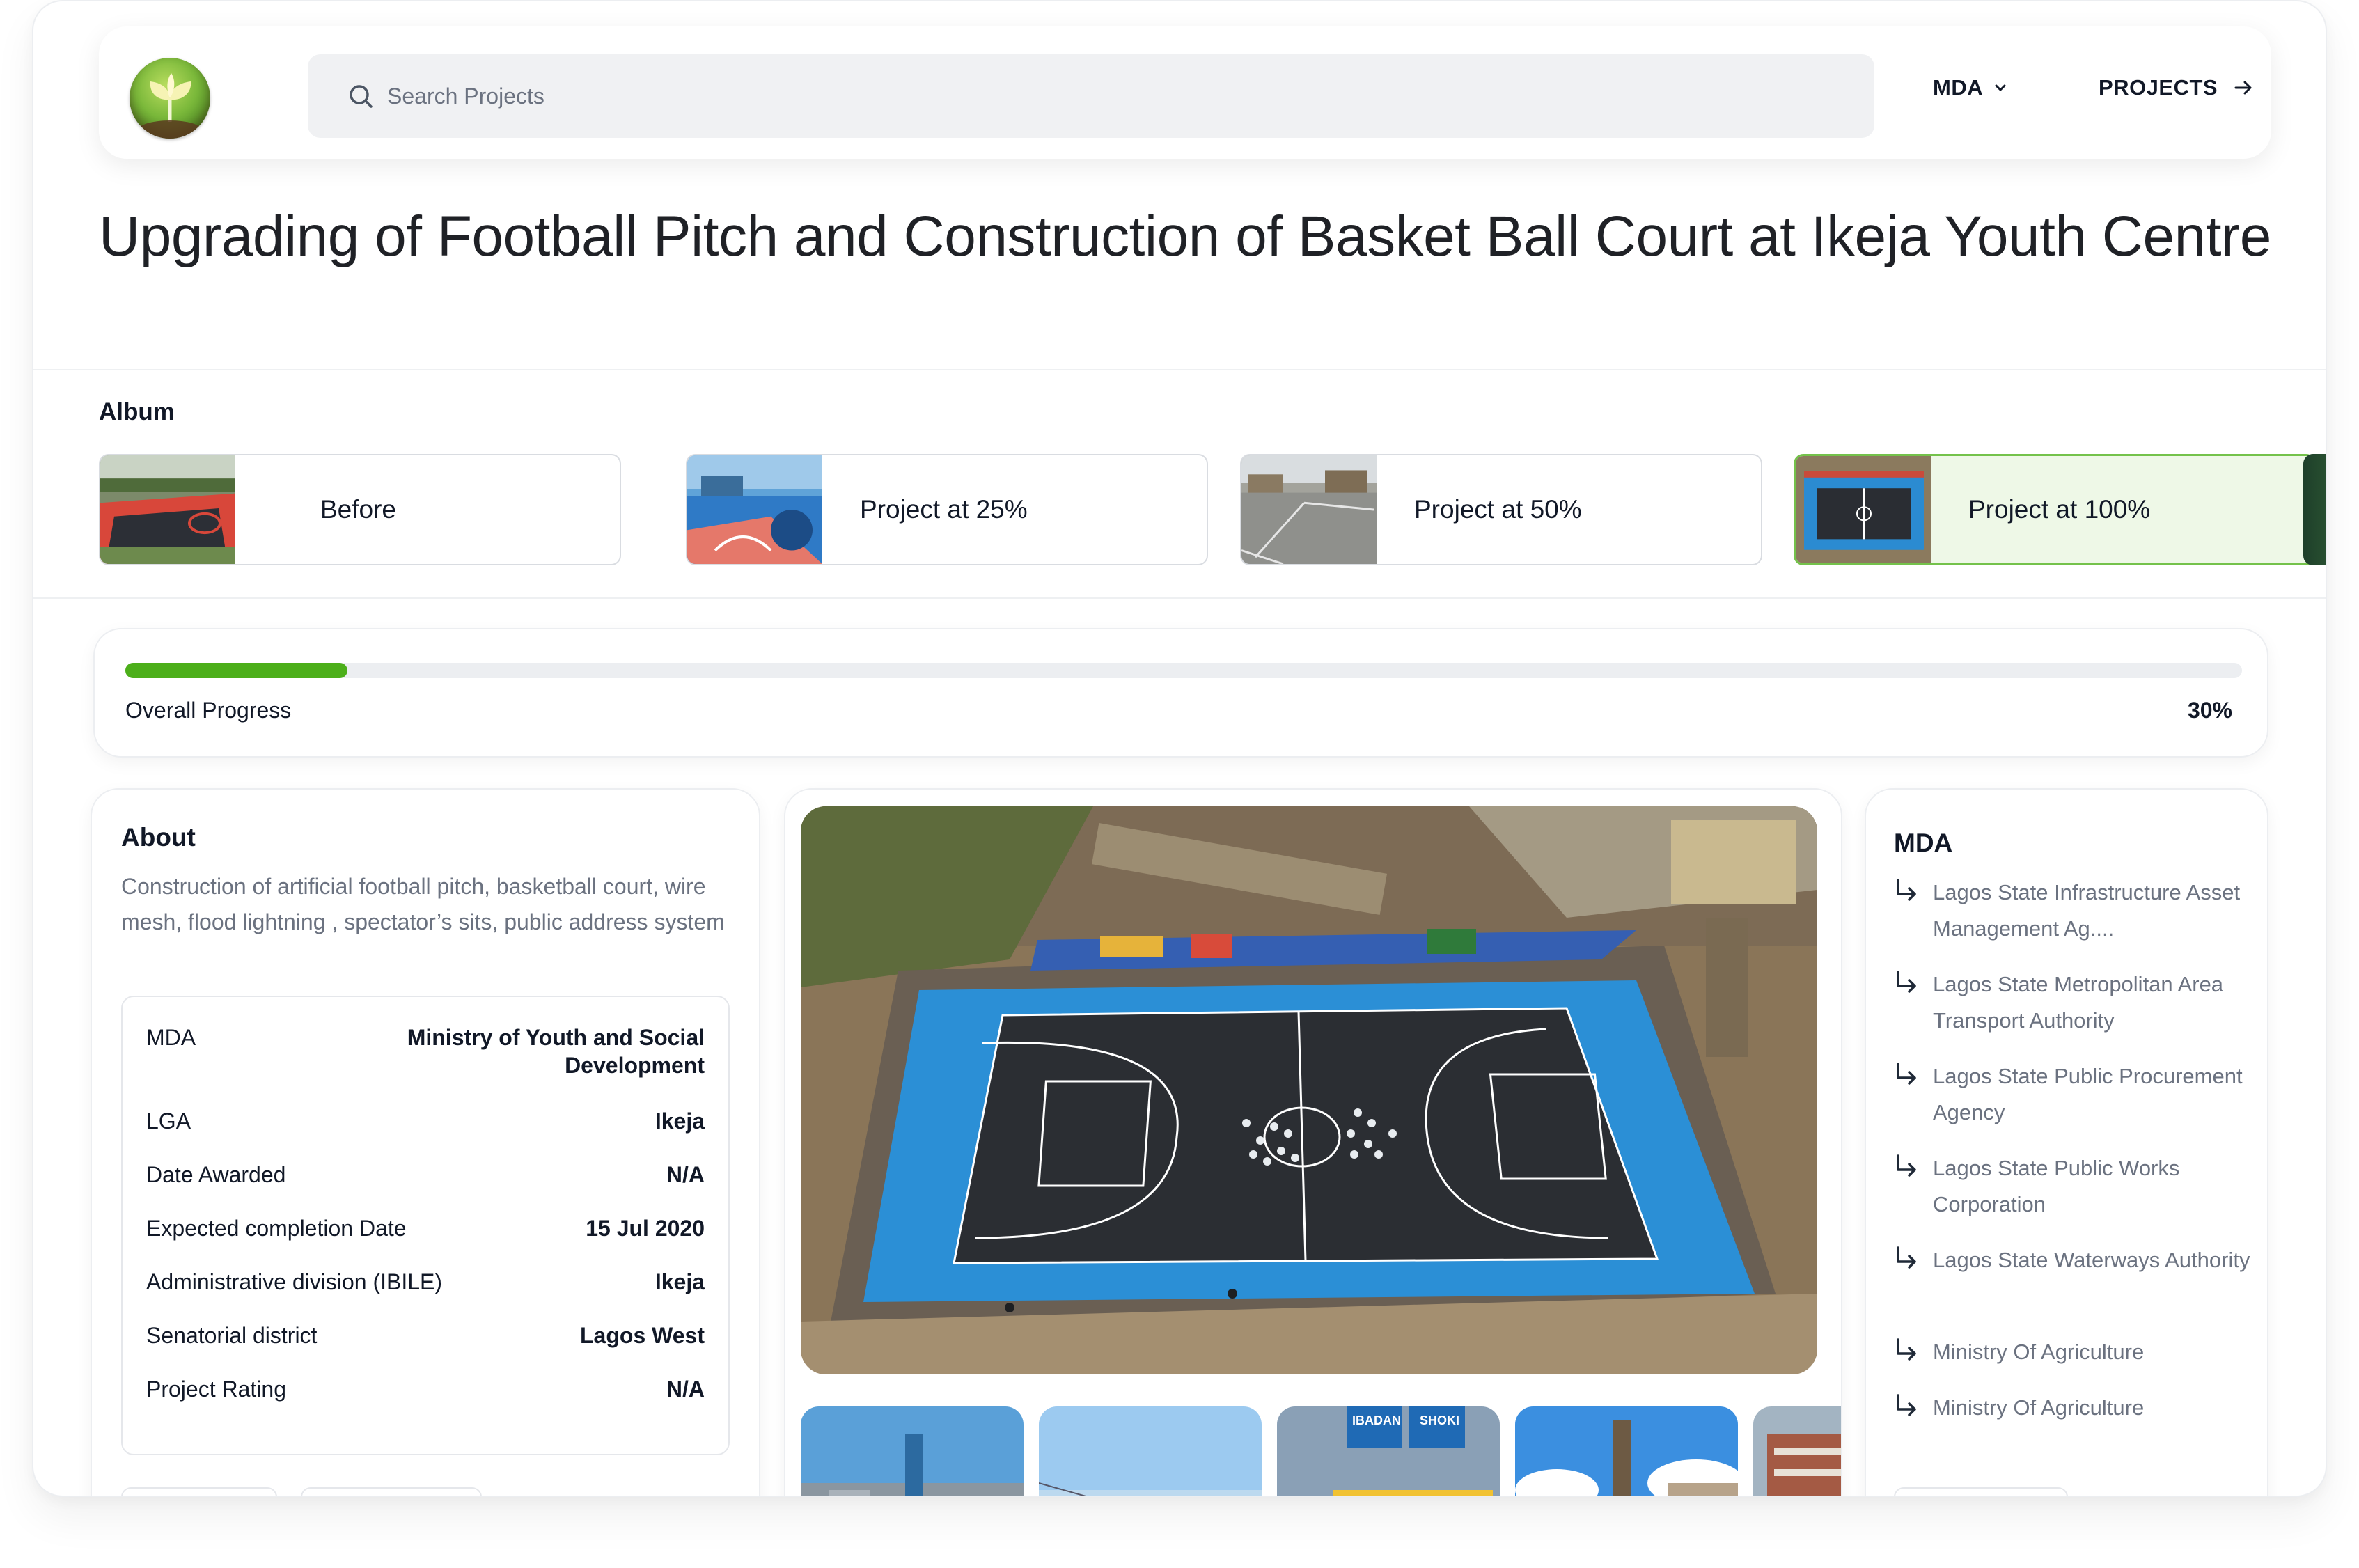 The height and width of the screenshot is (1568, 2359). Describe the element at coordinates (1958, 87) in the screenshot. I see `mda-dropdown-label: MDA` at that location.